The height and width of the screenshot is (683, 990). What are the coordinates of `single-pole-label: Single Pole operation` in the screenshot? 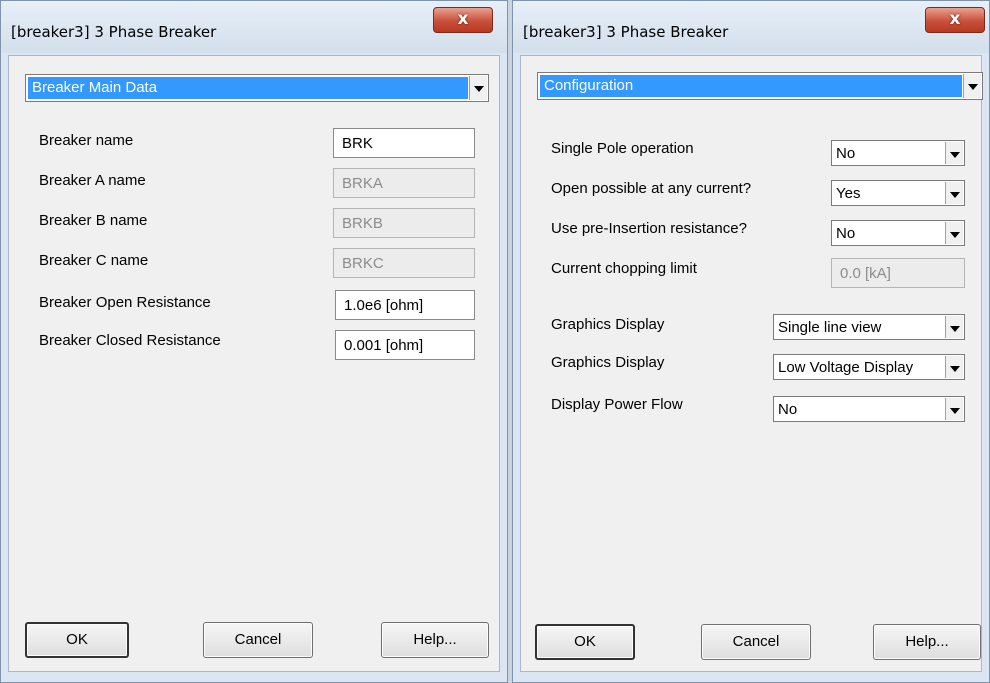 It's located at (622, 148).